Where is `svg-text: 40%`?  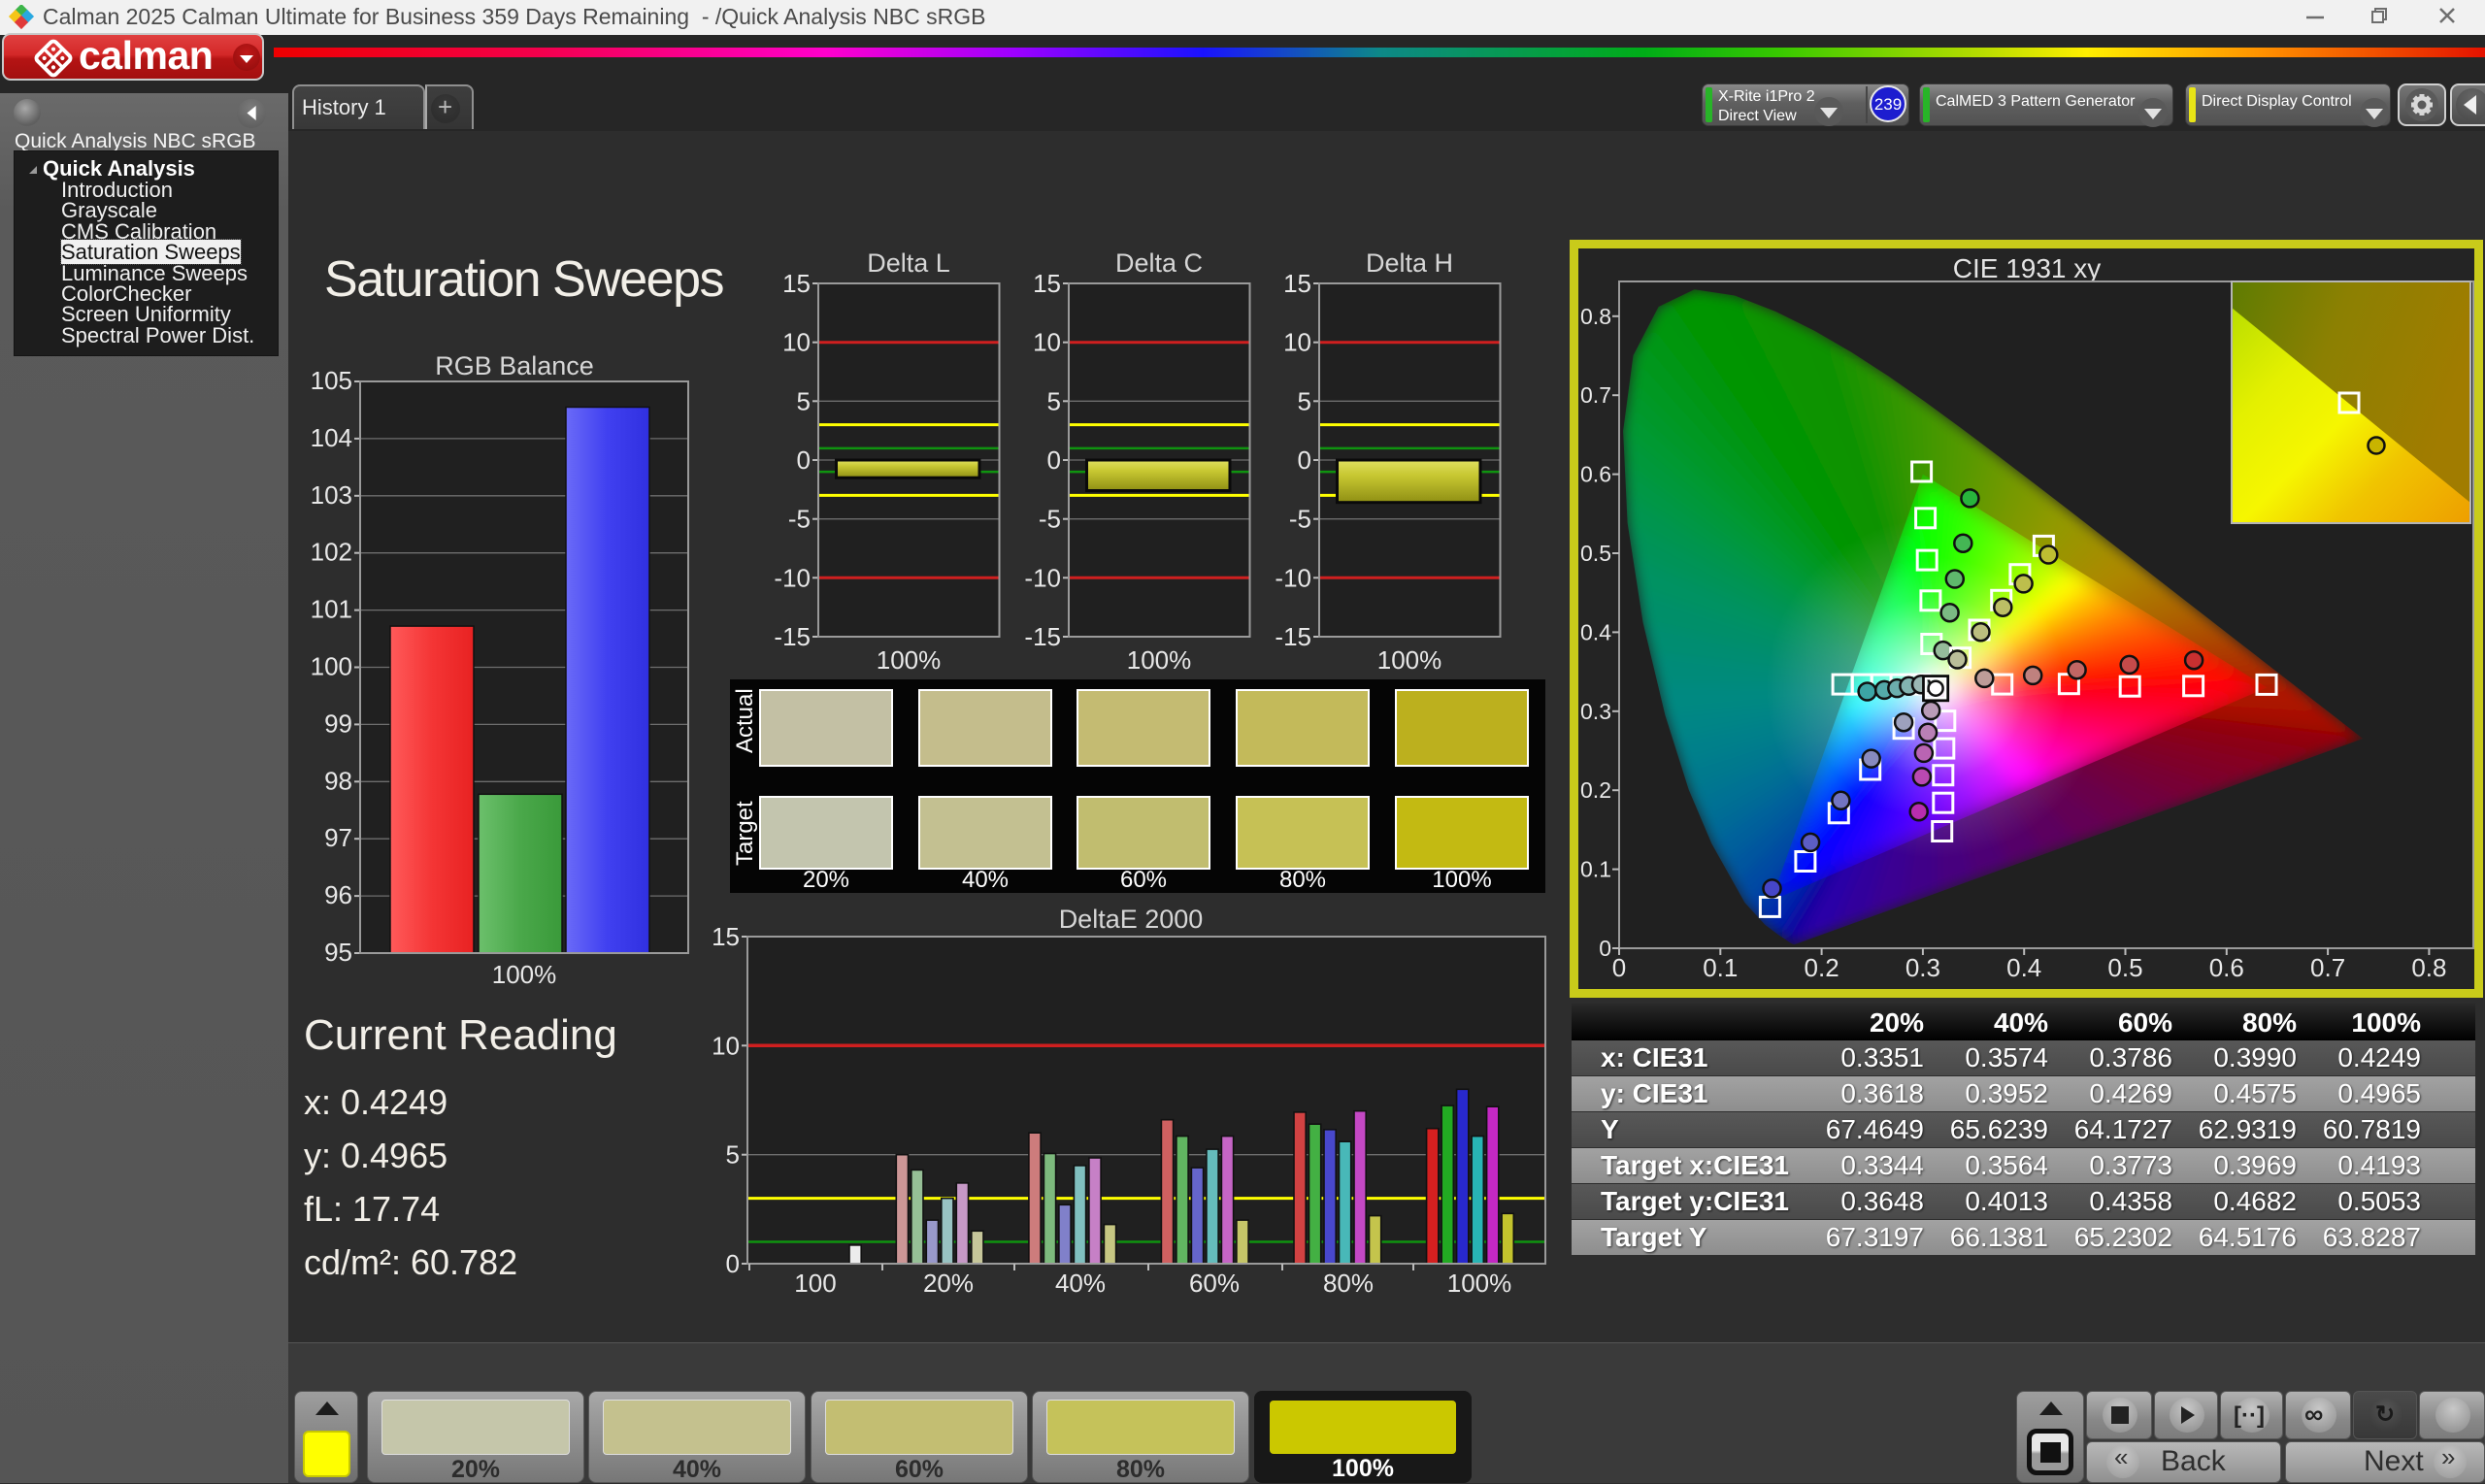 svg-text: 40% is located at coordinates (1081, 1283).